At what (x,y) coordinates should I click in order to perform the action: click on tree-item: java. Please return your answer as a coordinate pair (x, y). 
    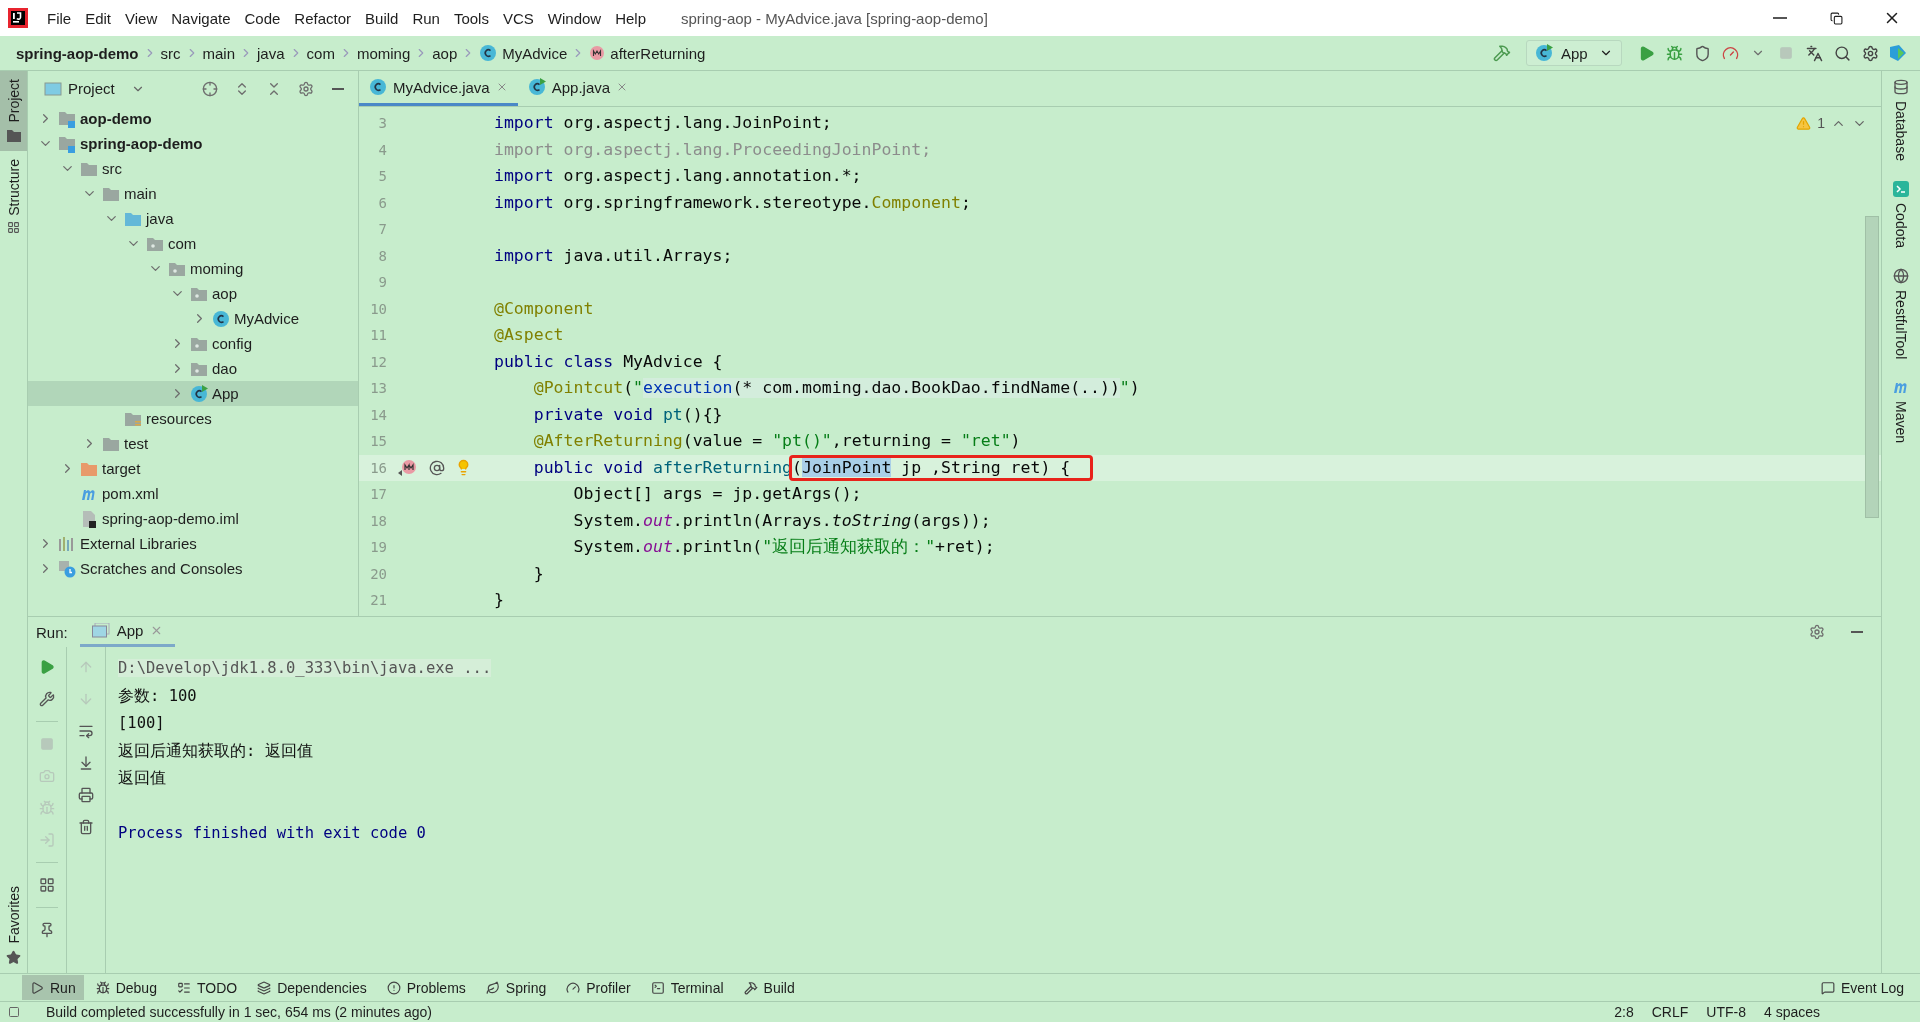
    Looking at the image, I should click on (193, 218).